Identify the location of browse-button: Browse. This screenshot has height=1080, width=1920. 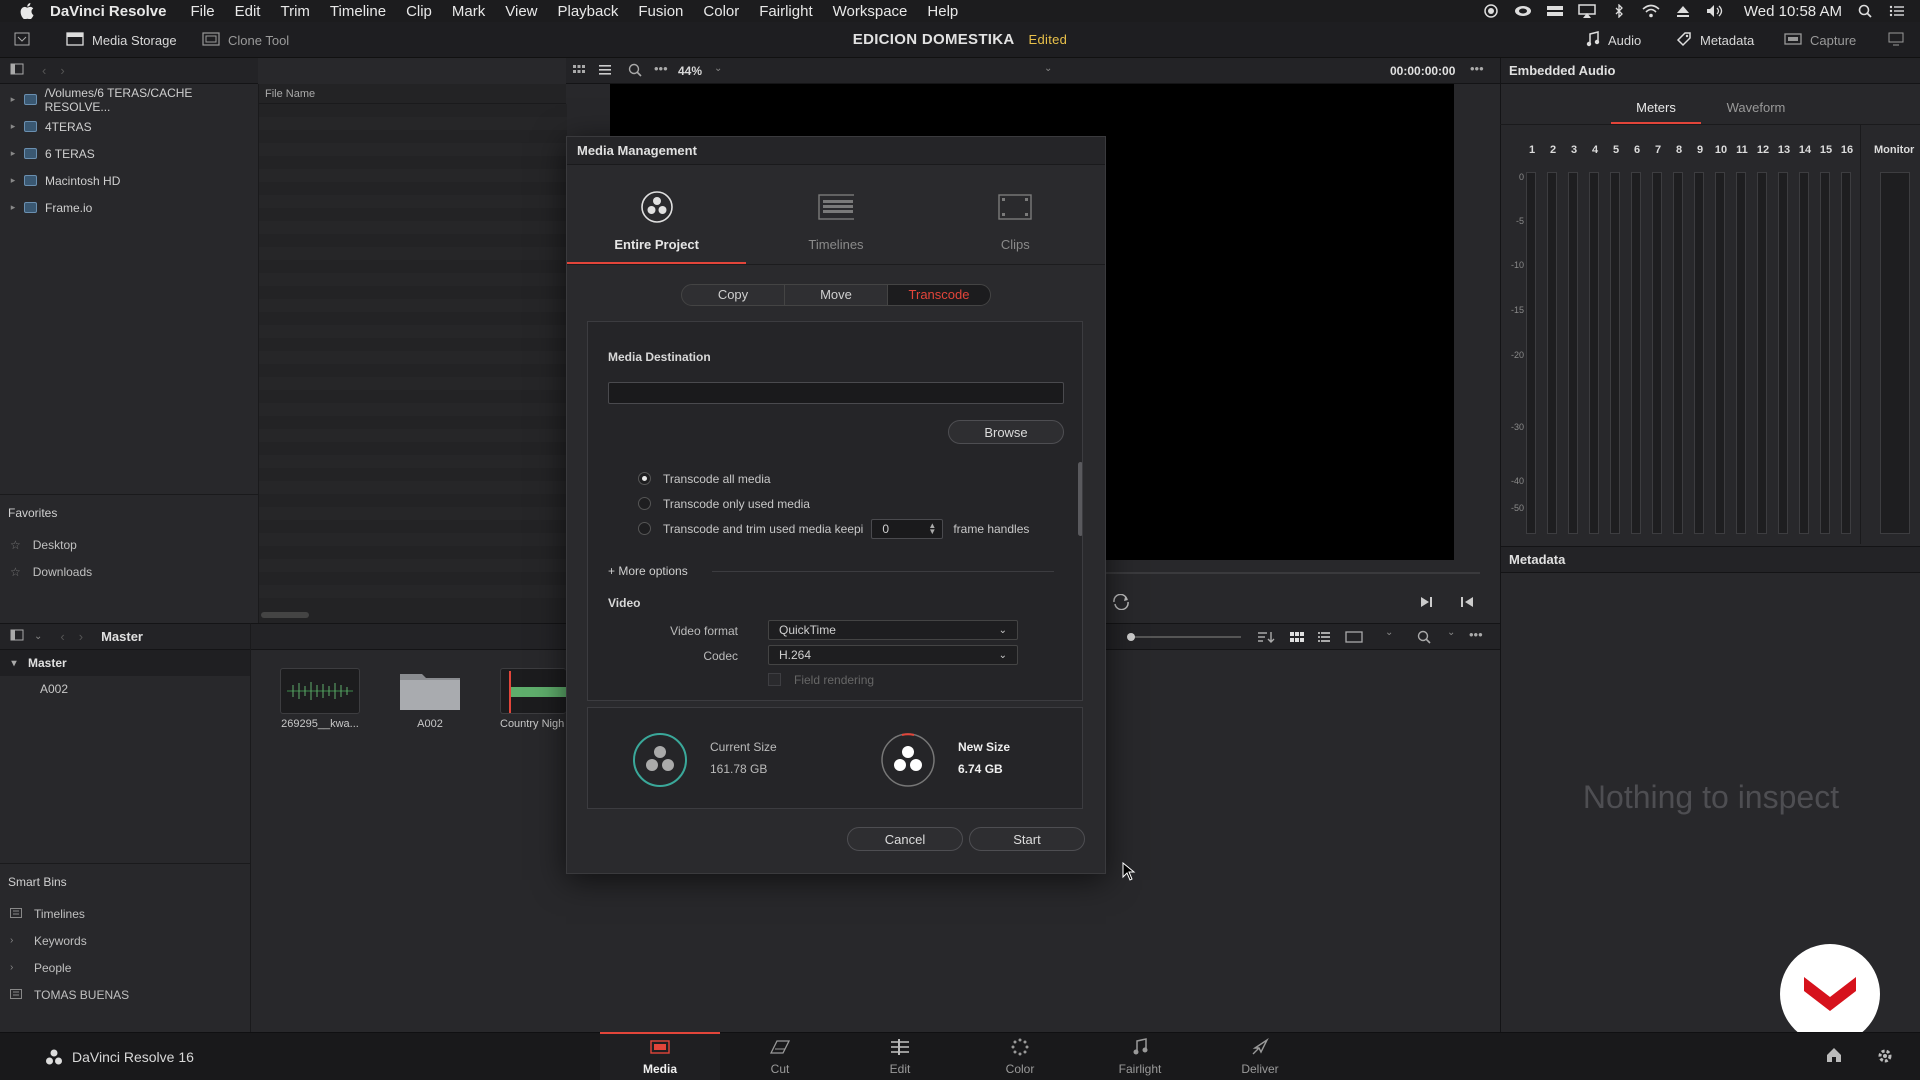
(1006, 432).